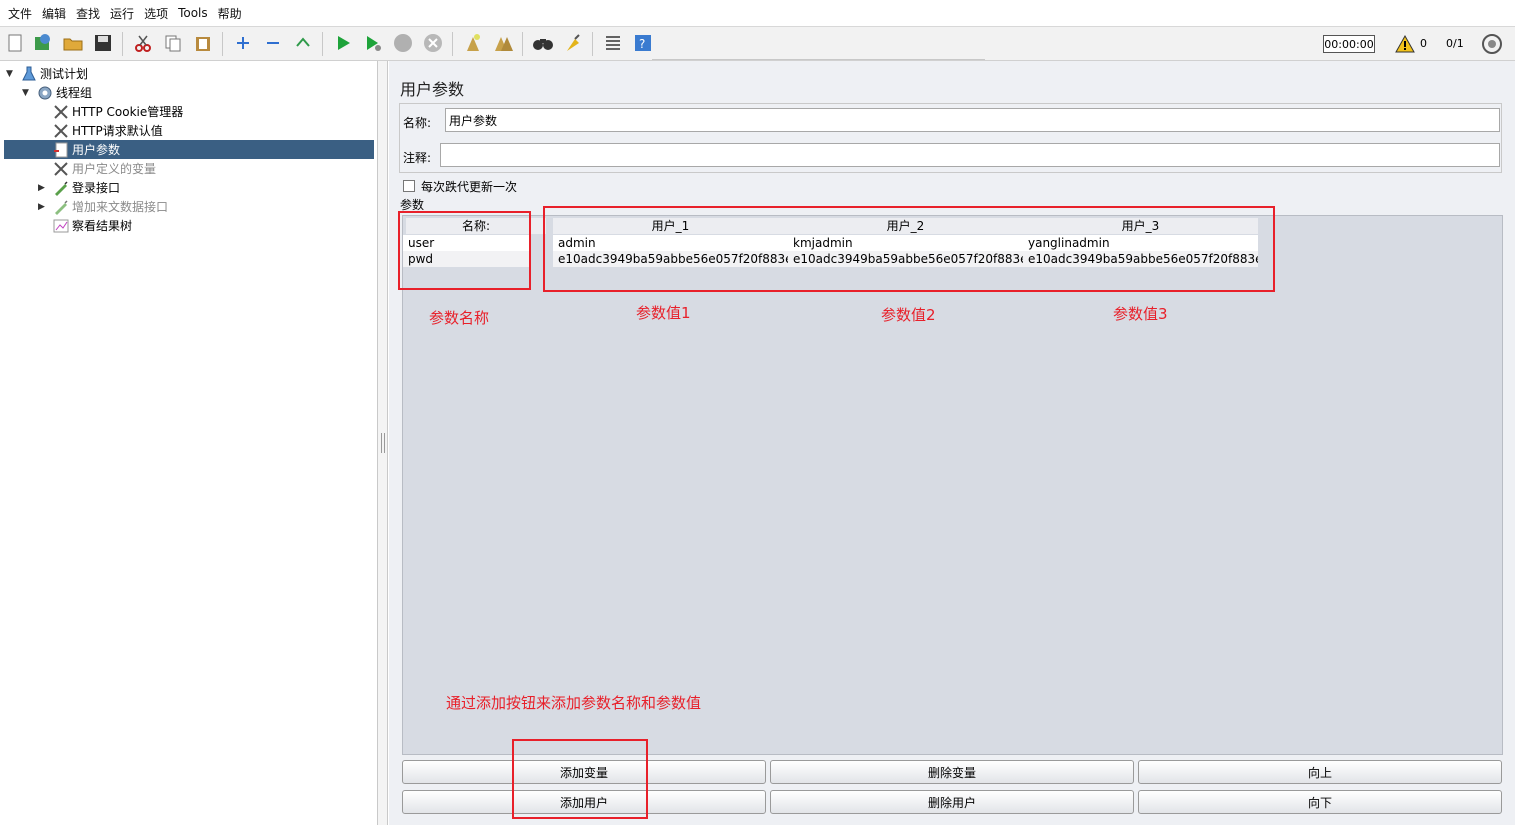 This screenshot has width=1515, height=825. I want to click on delete-user-button: 删除用户, so click(952, 802).